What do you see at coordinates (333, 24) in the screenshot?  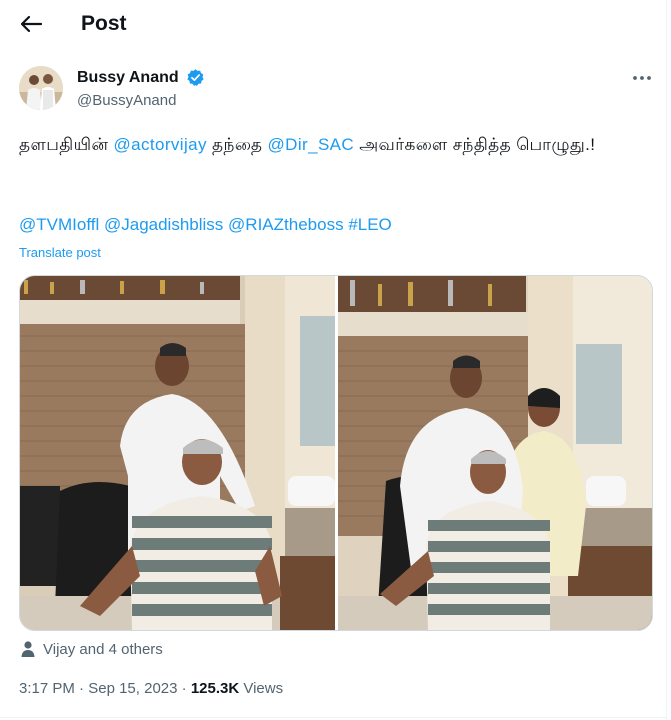 I see `header: Post` at bounding box center [333, 24].